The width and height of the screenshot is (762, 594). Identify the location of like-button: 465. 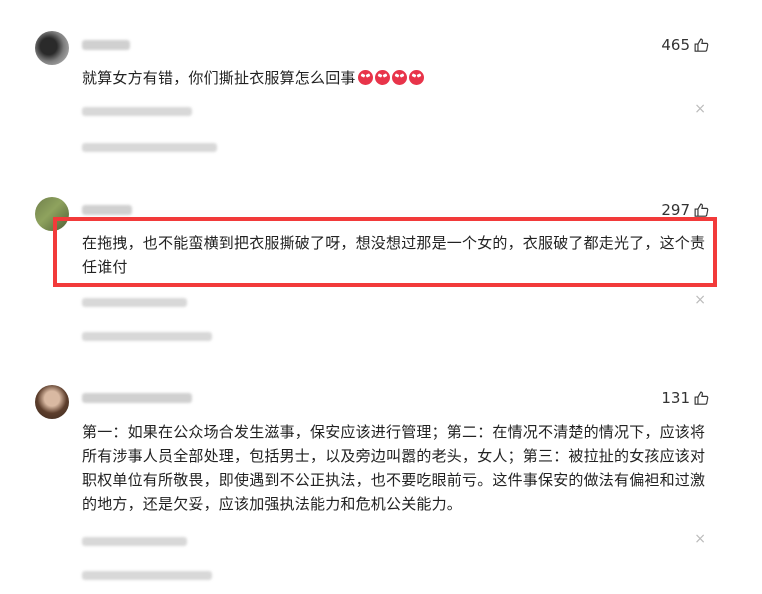
(685, 45).